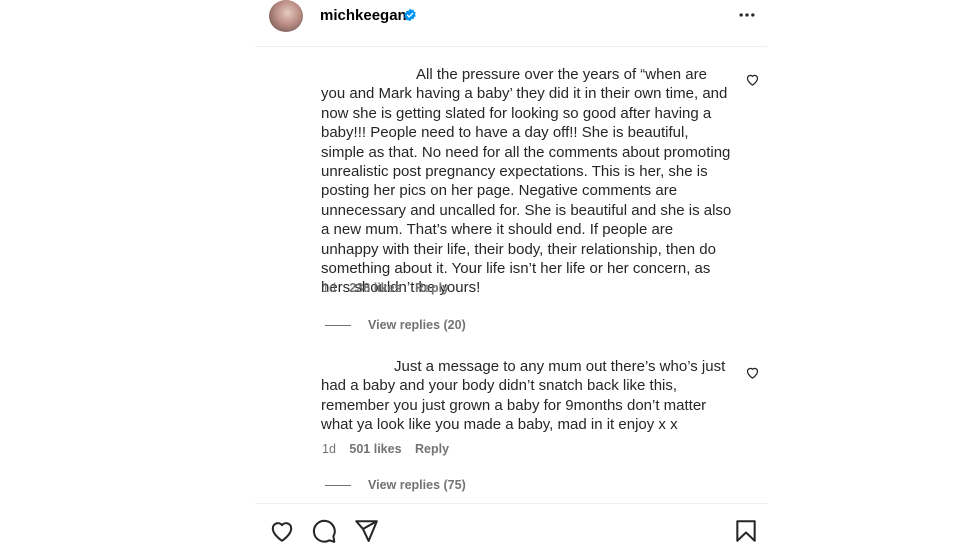 This screenshot has height=552, width=980. I want to click on avatar, so click(286, 16).